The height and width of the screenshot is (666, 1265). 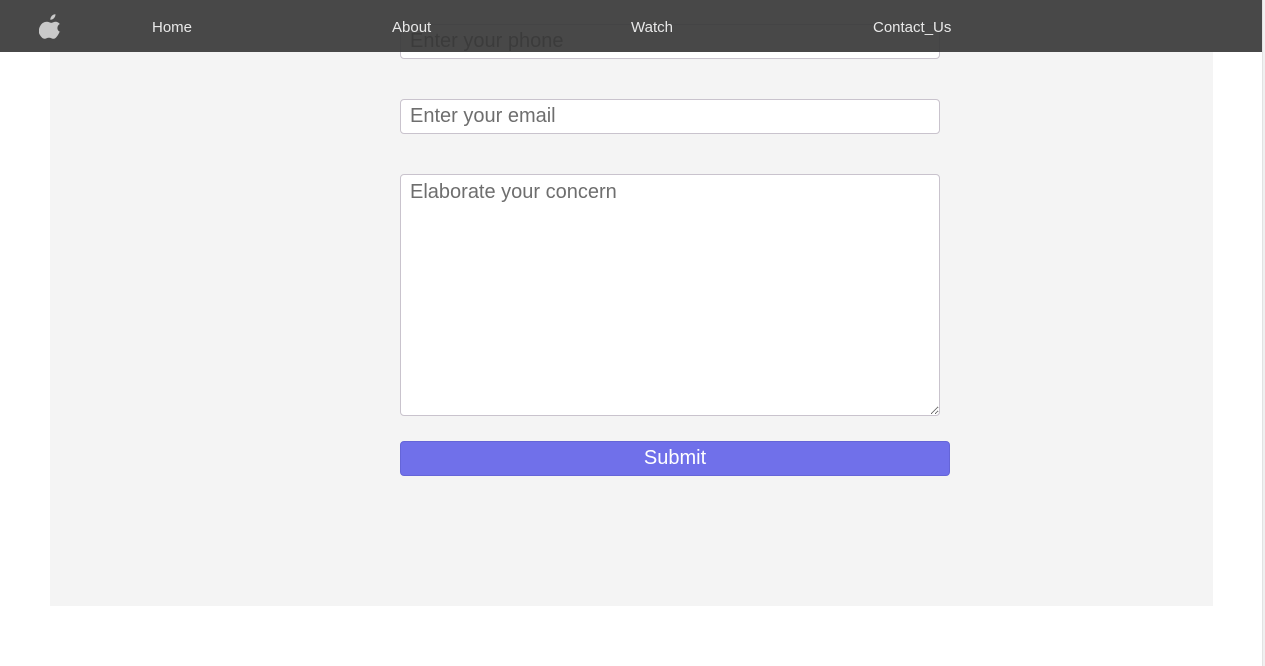 I want to click on apple-logo-svg, so click(x=49, y=26).